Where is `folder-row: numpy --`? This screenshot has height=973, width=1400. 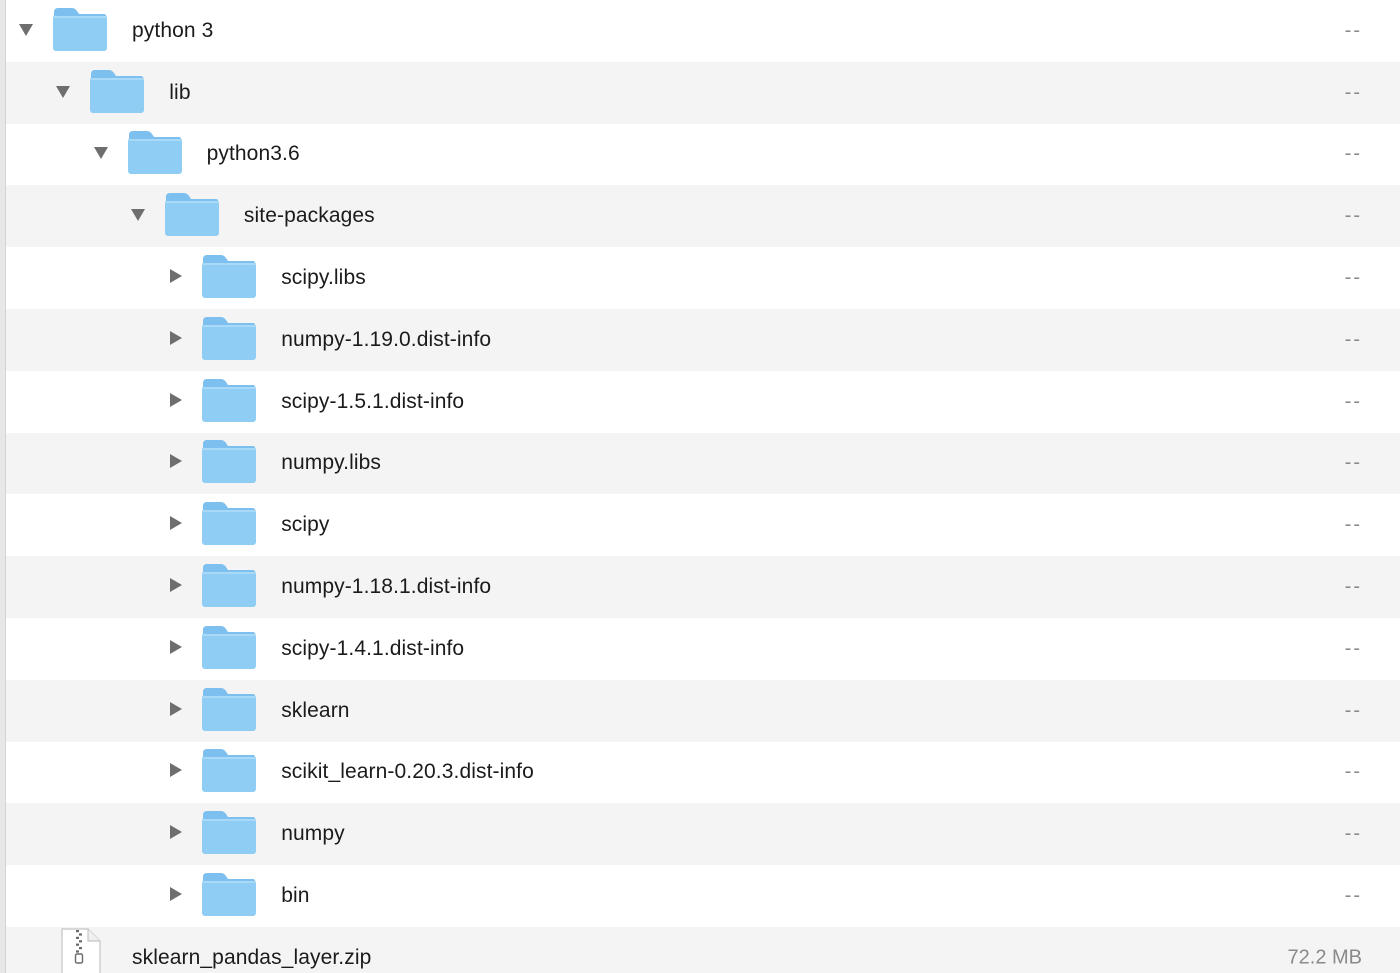 folder-row: numpy -- is located at coordinates (703, 834).